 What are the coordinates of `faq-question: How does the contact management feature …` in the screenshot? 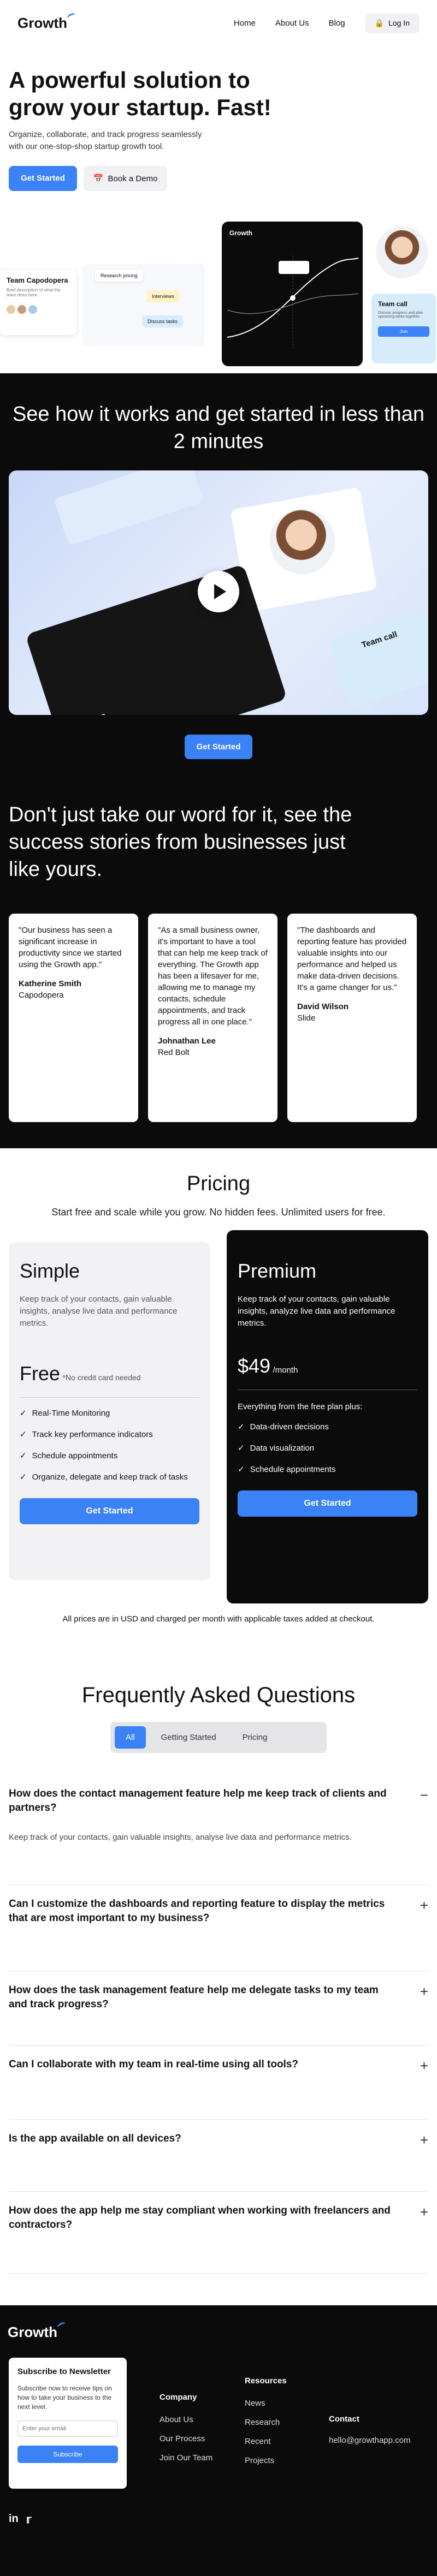 It's located at (198, 1801).